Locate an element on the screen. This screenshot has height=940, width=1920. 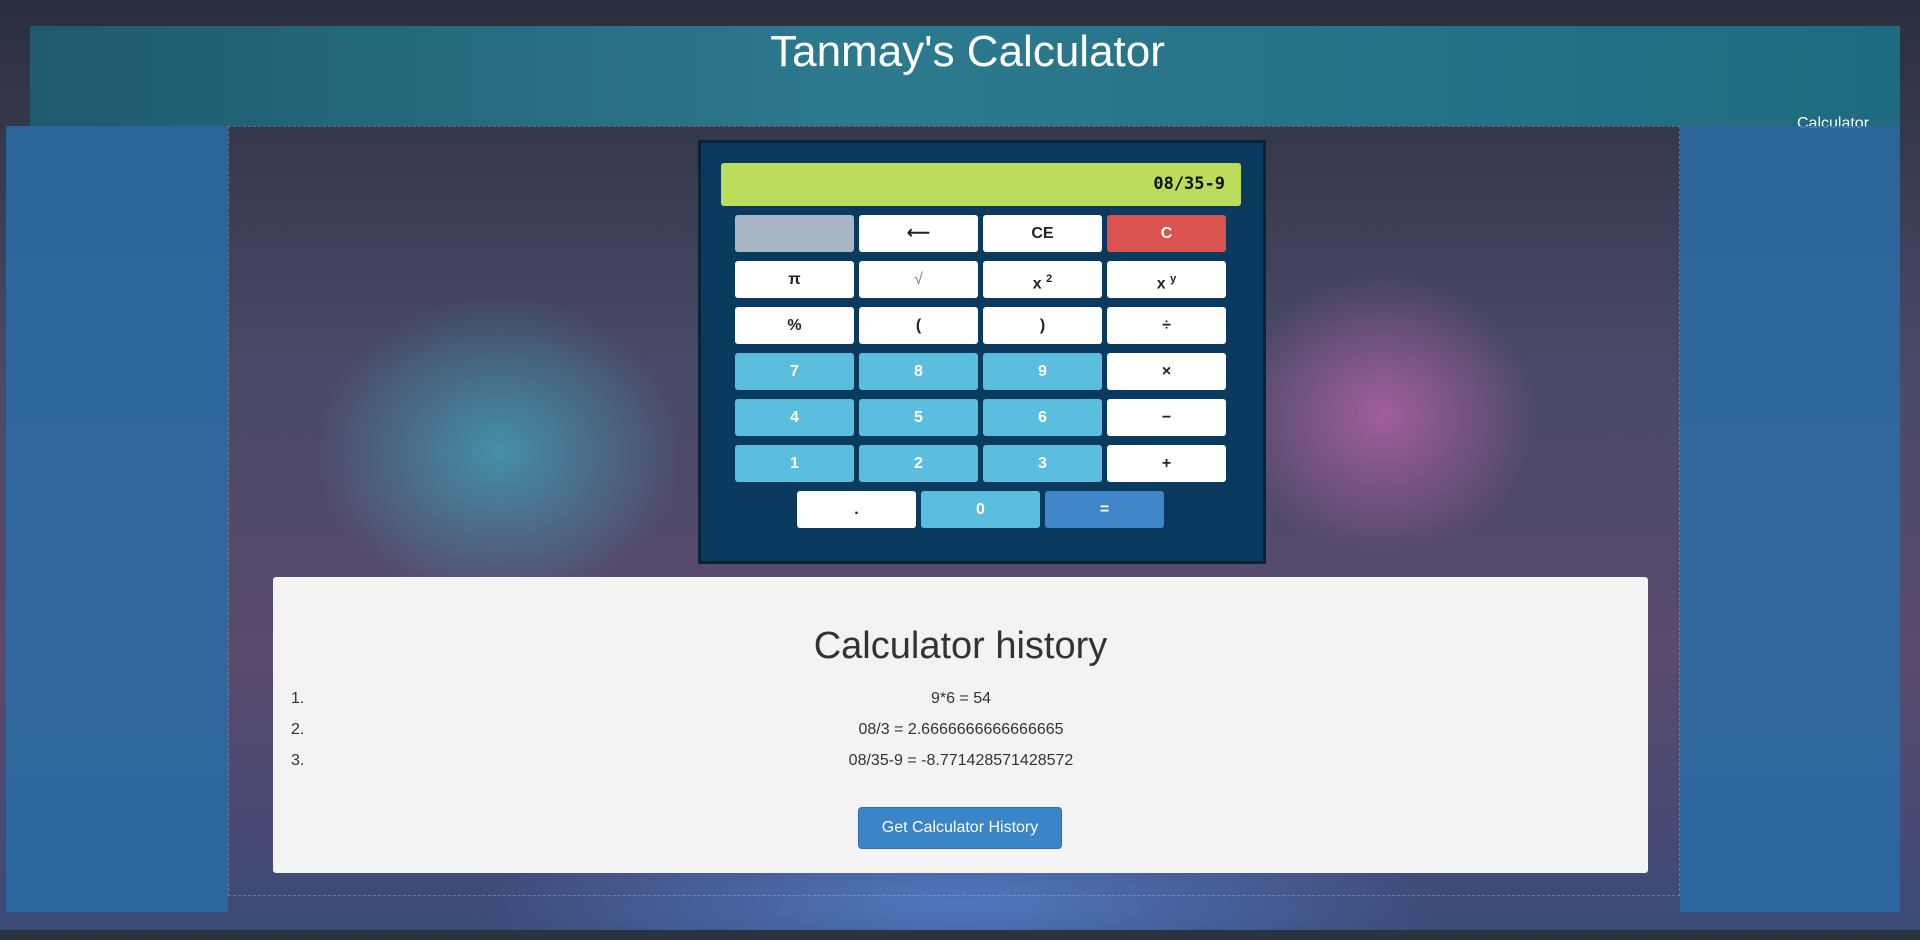
multiply-key: × is located at coordinates (1166, 371).